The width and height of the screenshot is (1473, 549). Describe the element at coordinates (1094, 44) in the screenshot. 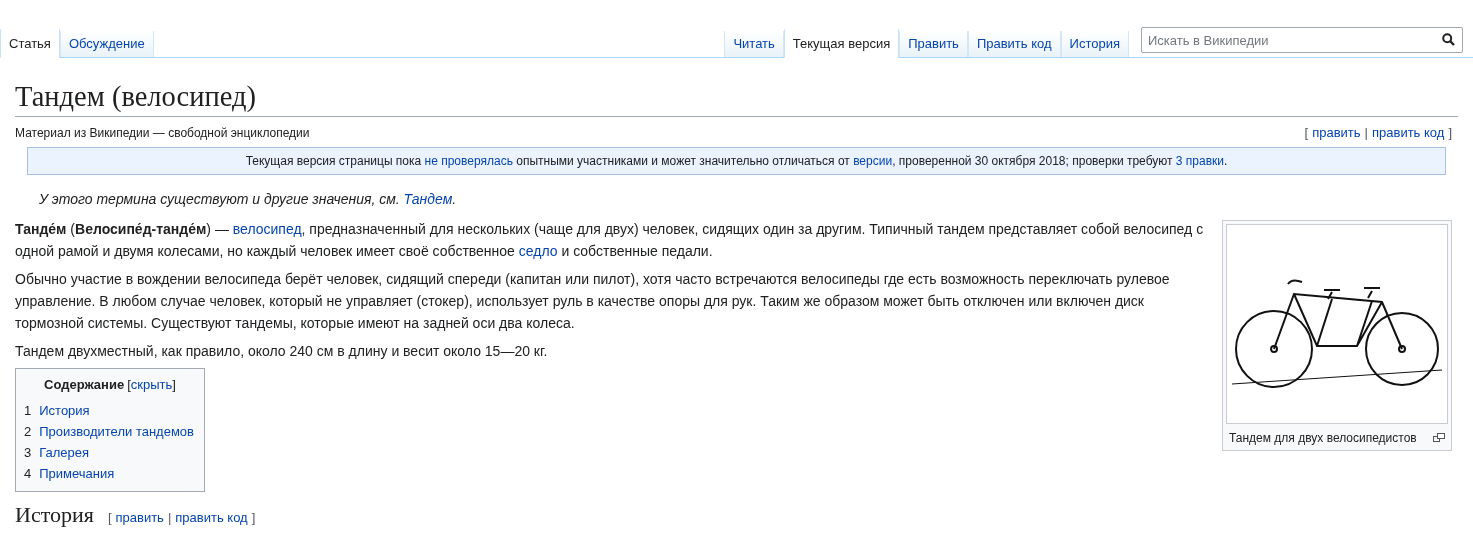

I see `tab: История` at that location.